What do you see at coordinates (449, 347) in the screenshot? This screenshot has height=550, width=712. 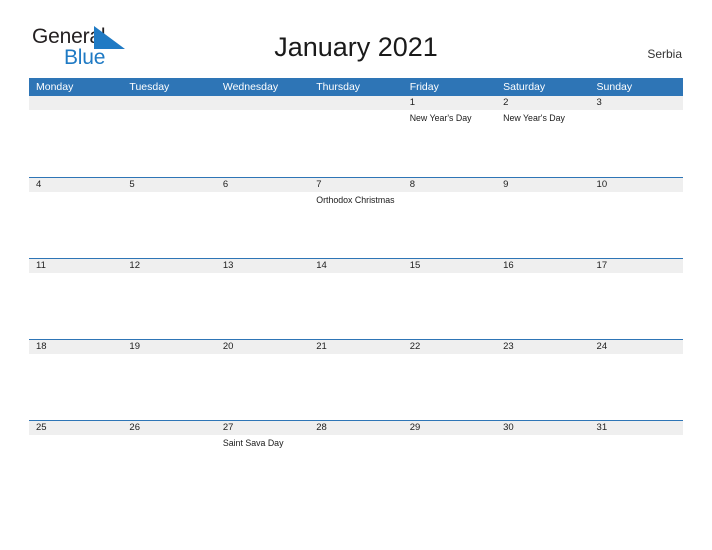 I see `day-number: 22` at bounding box center [449, 347].